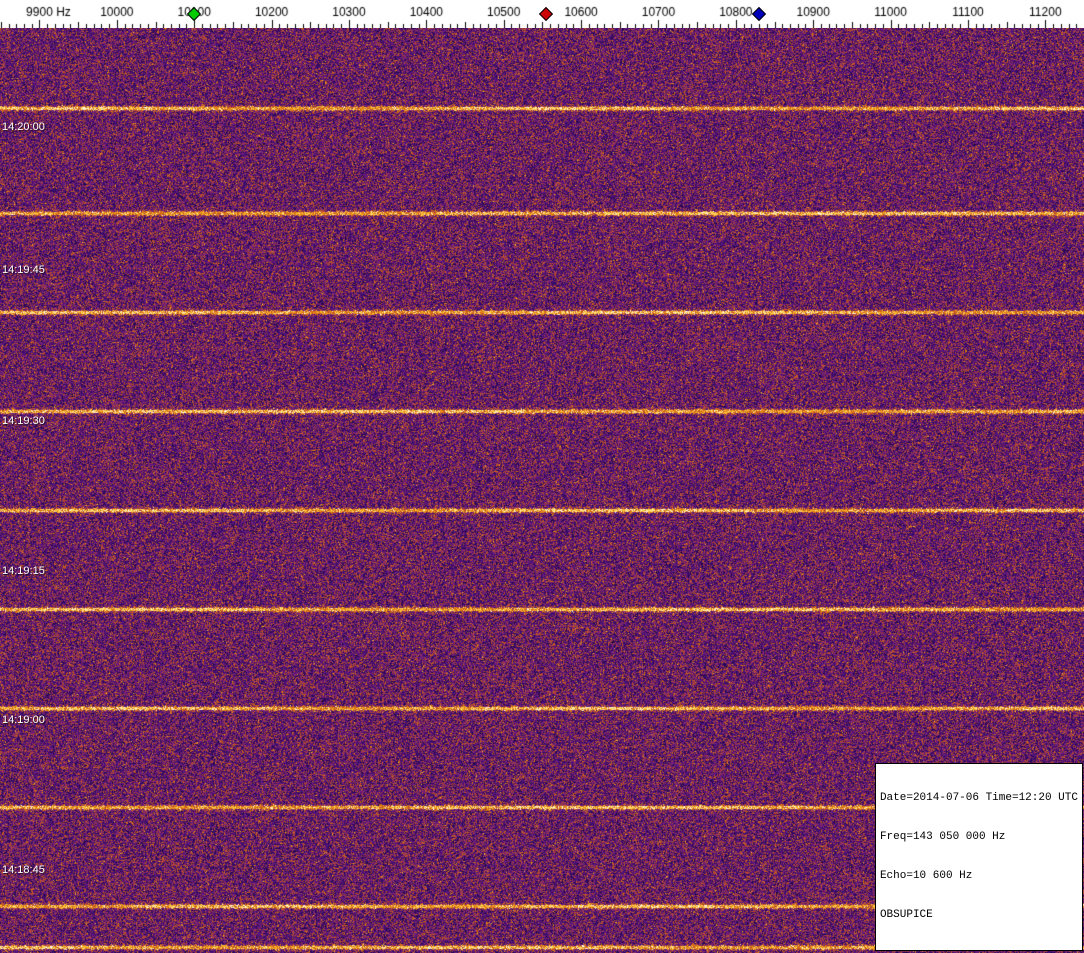 The image size is (1084, 953). Describe the element at coordinates (926, 876) in the screenshot. I see `info-echo: Echo=10 600 Hz` at that location.